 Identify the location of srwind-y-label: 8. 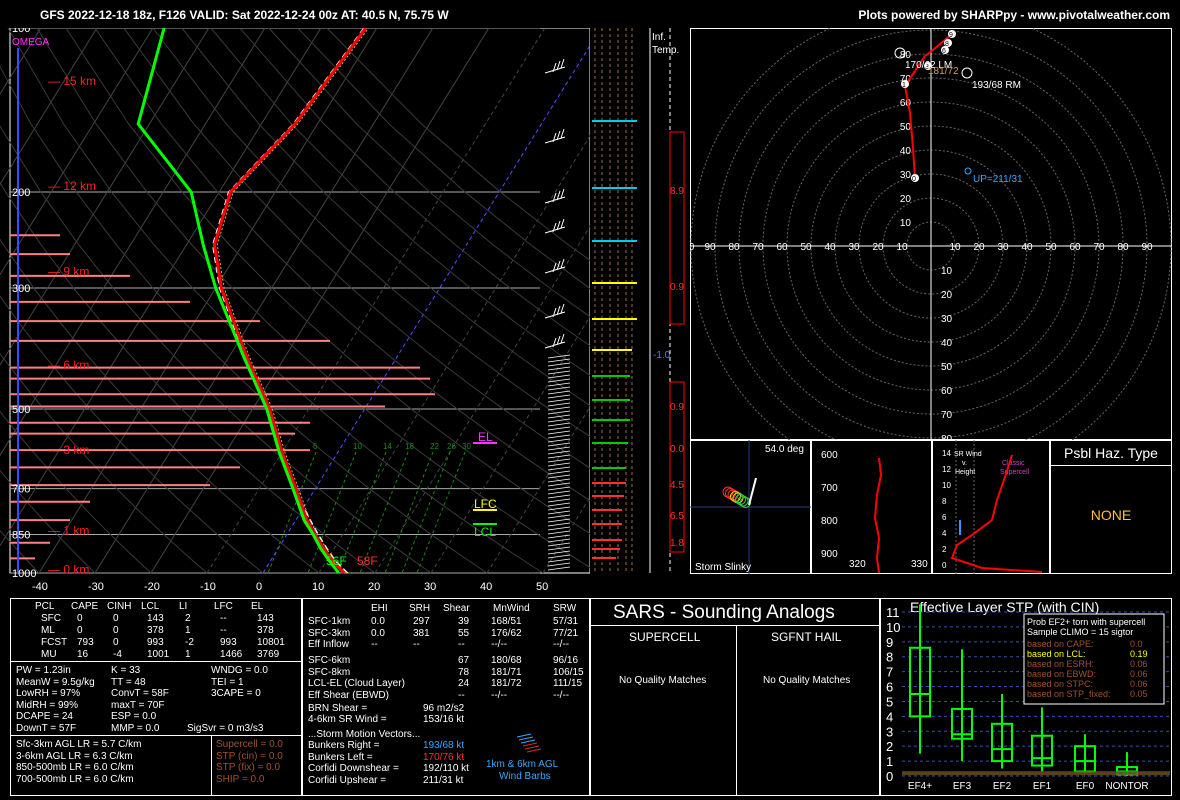
(944, 501).